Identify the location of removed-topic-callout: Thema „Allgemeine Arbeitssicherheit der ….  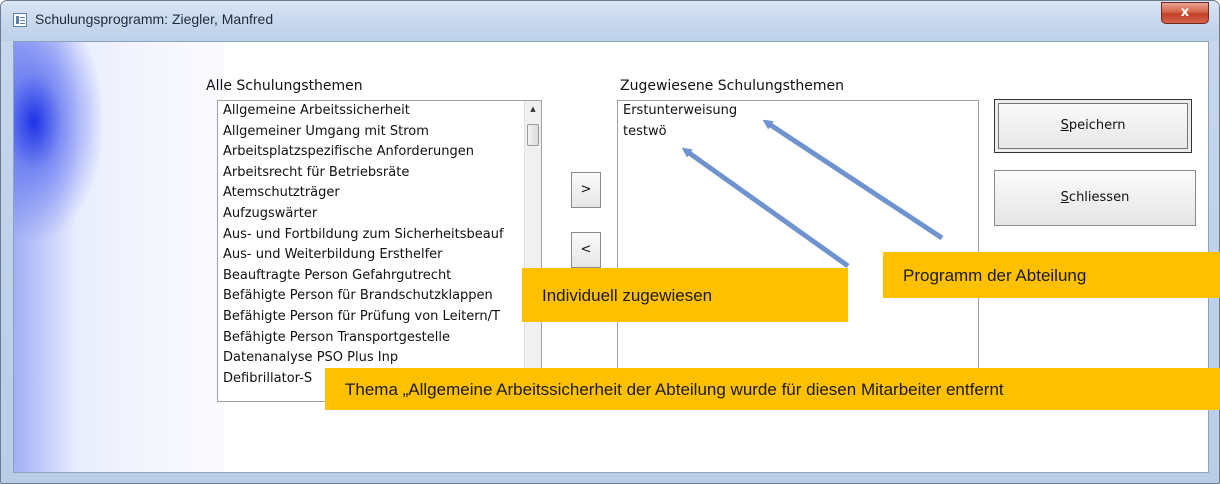
(772, 389).